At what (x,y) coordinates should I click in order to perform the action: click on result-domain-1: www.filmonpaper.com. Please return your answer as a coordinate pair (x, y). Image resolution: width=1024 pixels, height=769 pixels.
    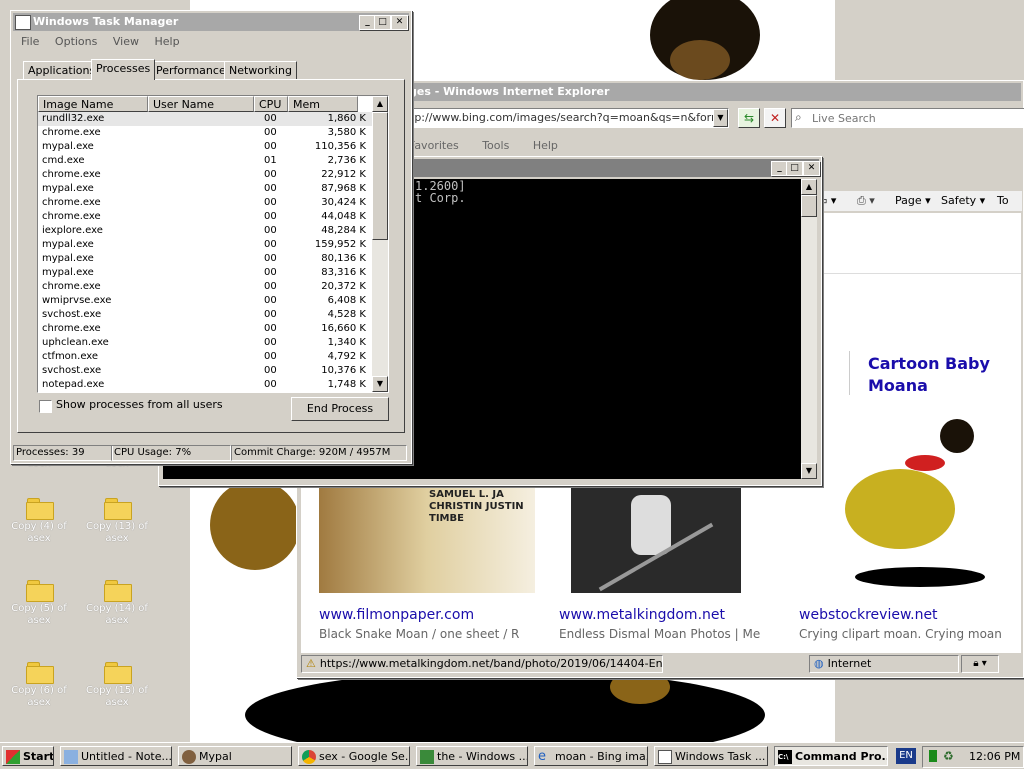
    Looking at the image, I should click on (396, 615).